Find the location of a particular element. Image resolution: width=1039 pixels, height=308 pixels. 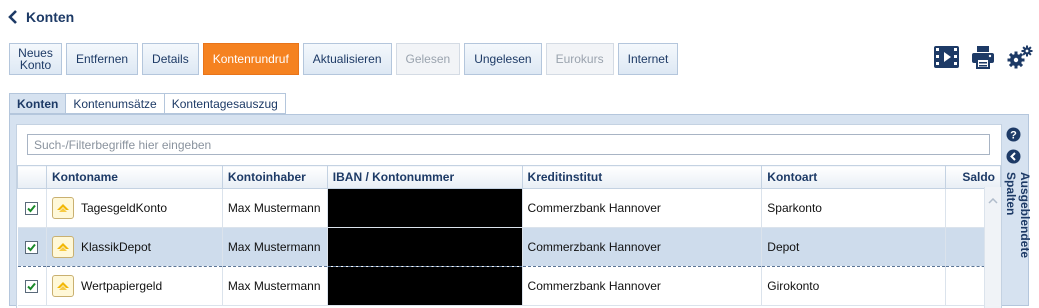

euro-rate-button: Eurokurs is located at coordinates (579, 59).